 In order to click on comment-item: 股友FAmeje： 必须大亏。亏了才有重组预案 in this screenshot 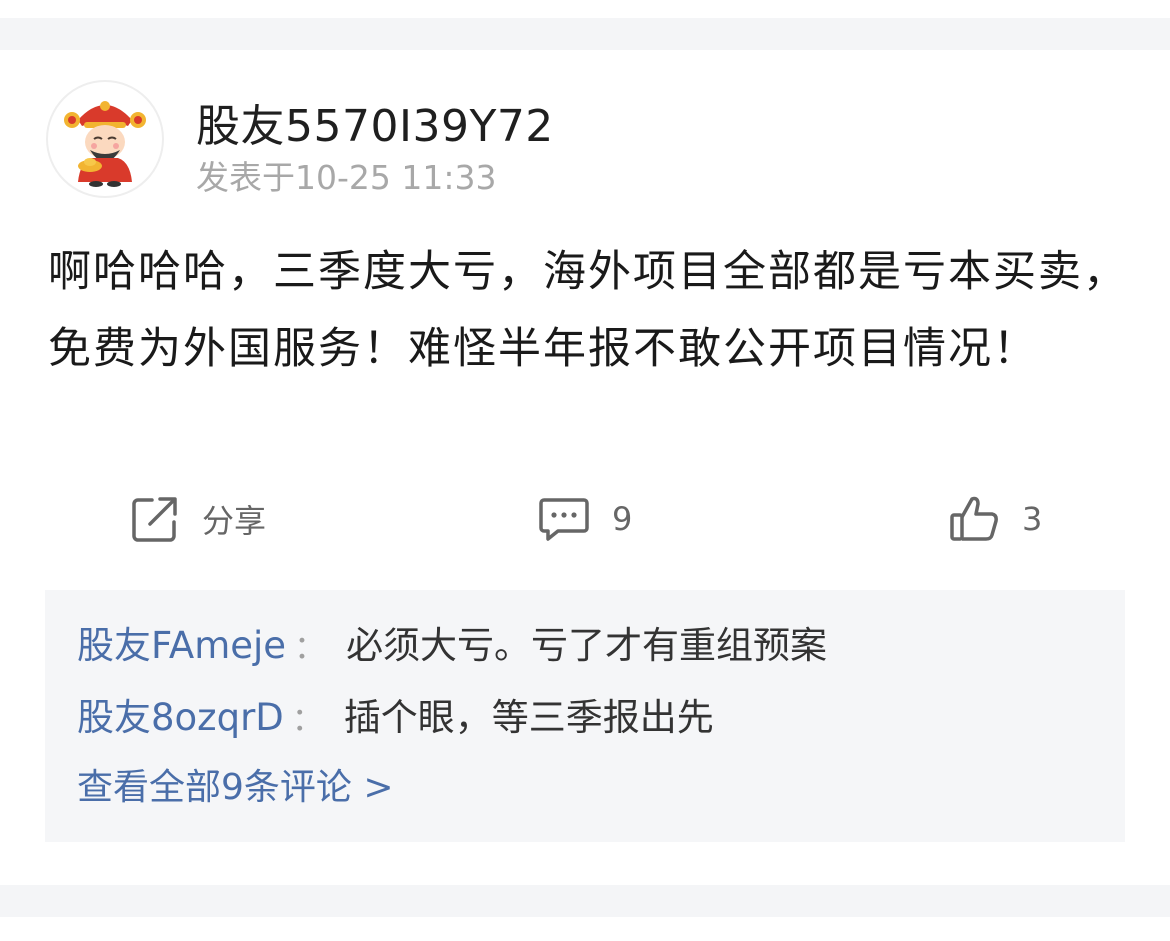, I will do `click(452, 646)`.